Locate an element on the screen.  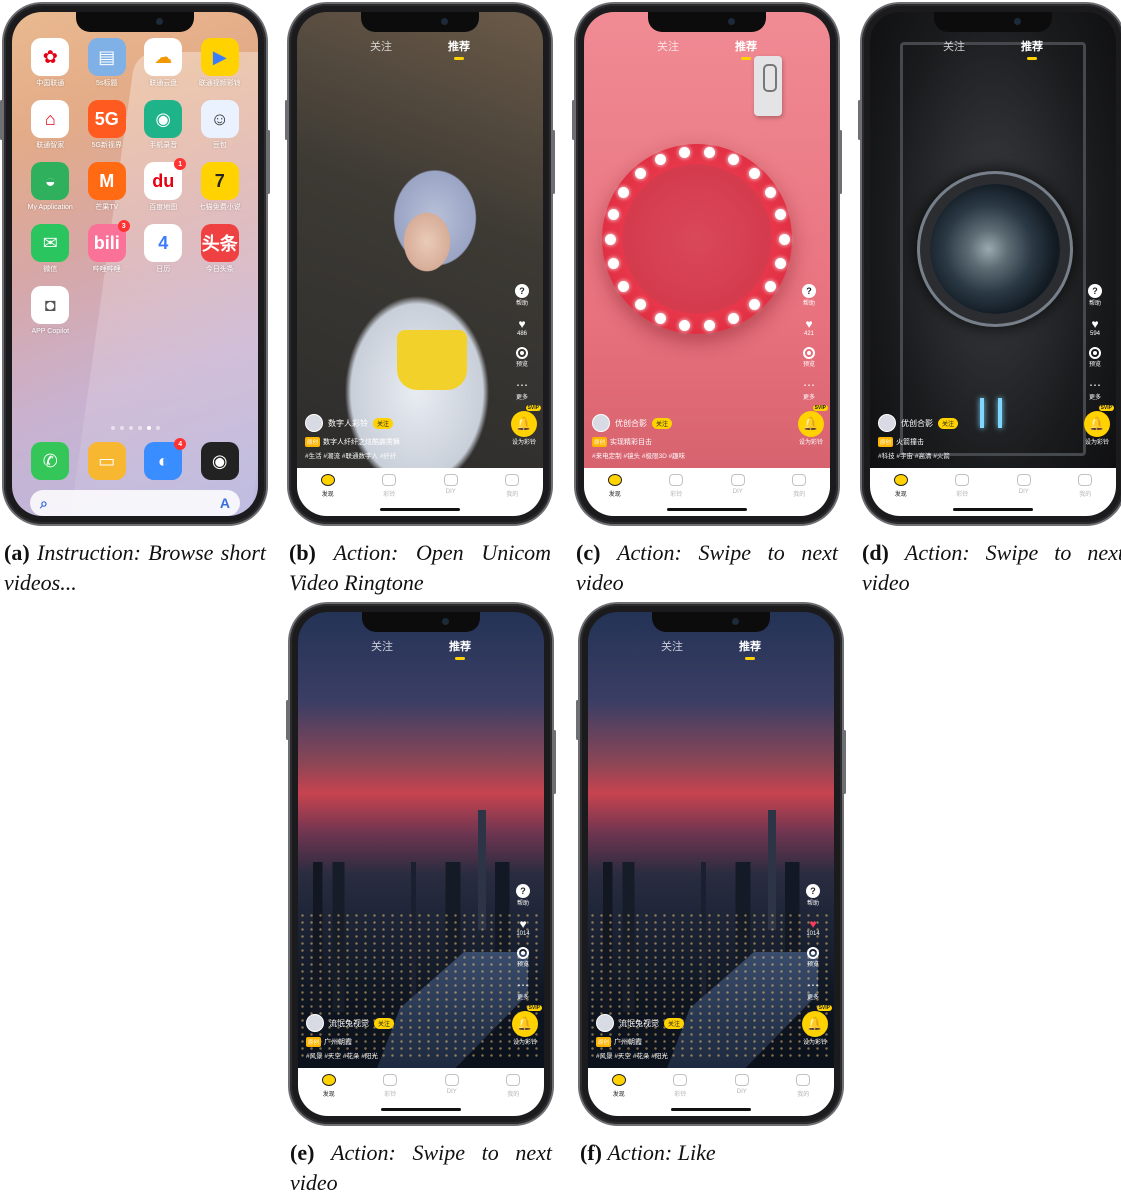
notes-icon: ▭ is located at coordinates (106, 461).